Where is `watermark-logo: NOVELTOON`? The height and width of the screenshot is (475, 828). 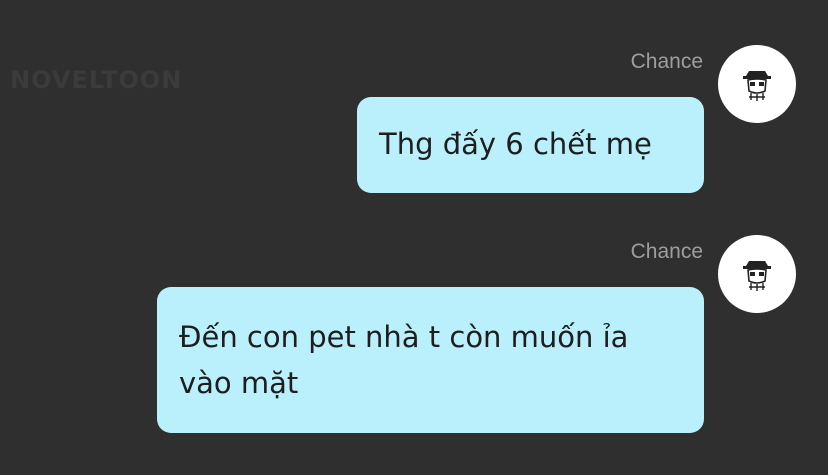
watermark-logo: NOVELTOON is located at coordinates (96, 80).